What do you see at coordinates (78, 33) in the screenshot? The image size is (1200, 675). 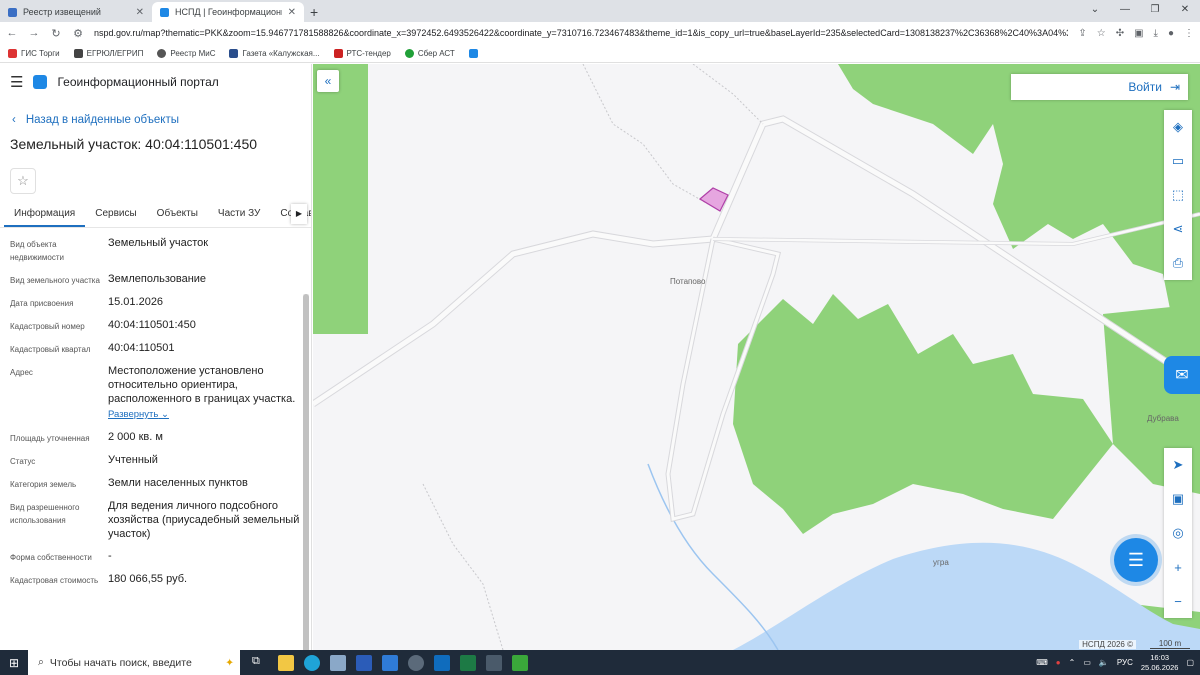 I see `site-info-icon: ⚙` at bounding box center [78, 33].